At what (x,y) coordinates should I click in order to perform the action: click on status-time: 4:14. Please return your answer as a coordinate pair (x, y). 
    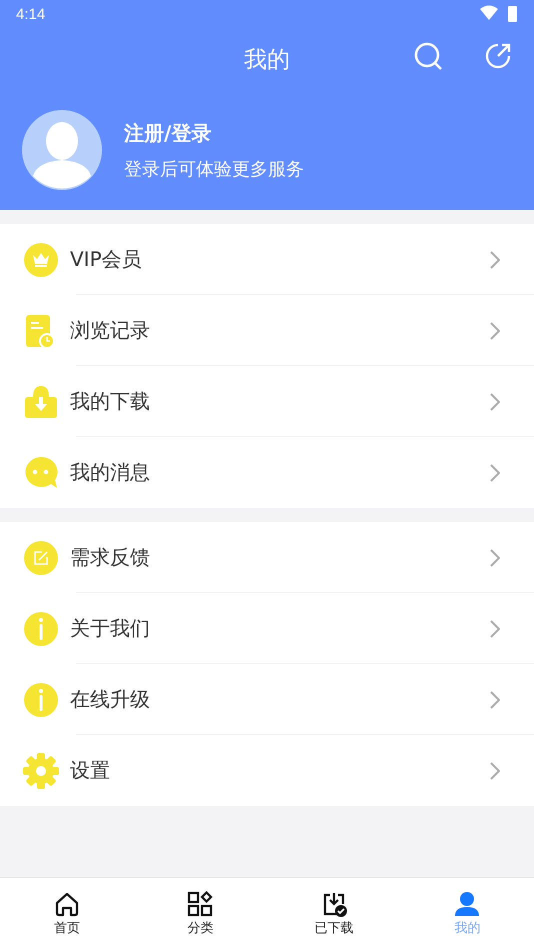
    Looking at the image, I should click on (31, 14).